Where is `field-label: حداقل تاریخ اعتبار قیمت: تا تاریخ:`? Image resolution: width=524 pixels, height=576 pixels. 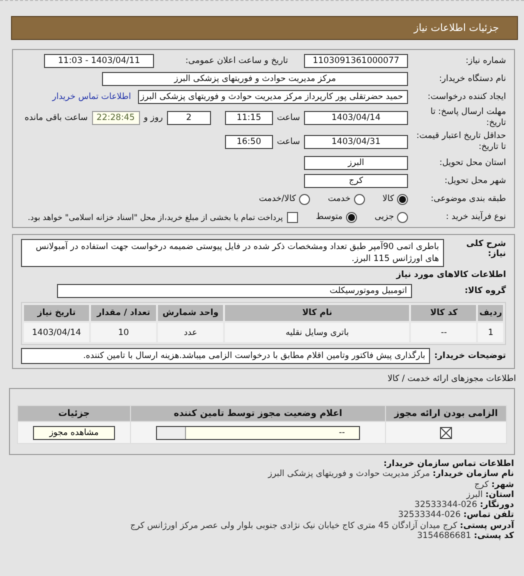 field-label: حداقل تاریخ اعتبار قیمت: تا تاریخ: is located at coordinates (460, 142).